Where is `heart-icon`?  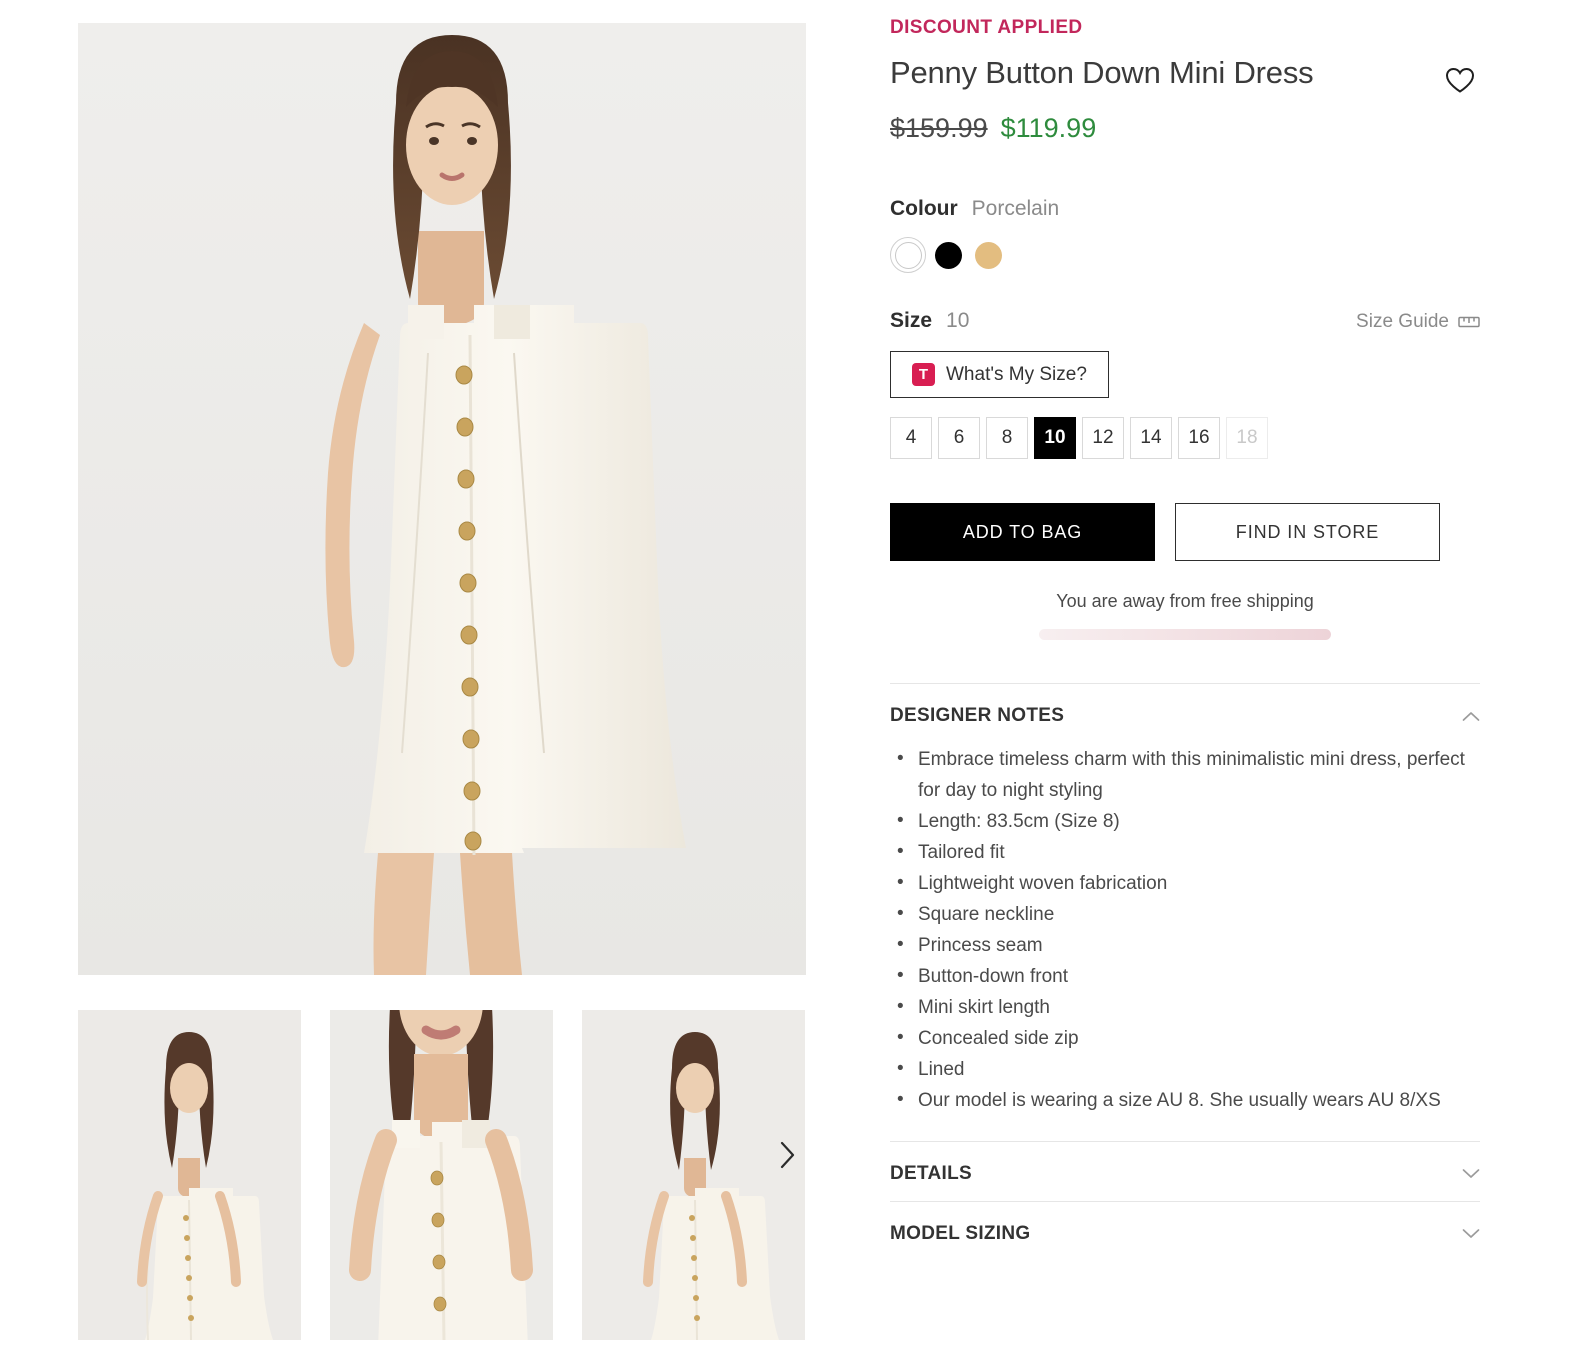 heart-icon is located at coordinates (1460, 80).